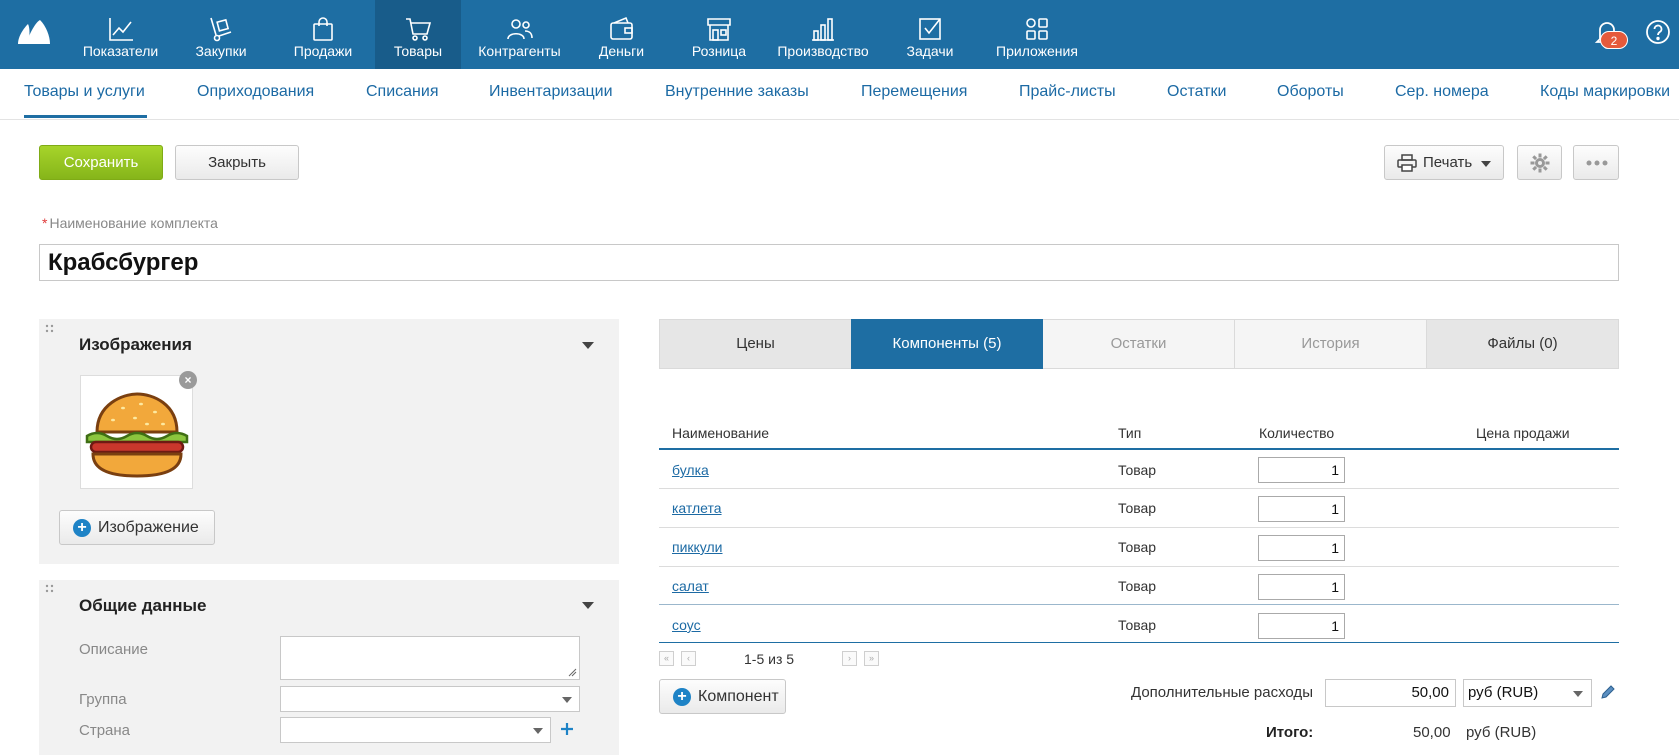 The image size is (1679, 755). Describe the element at coordinates (1138, 344) in the screenshot. I see `tab-stock: Остатки` at that location.